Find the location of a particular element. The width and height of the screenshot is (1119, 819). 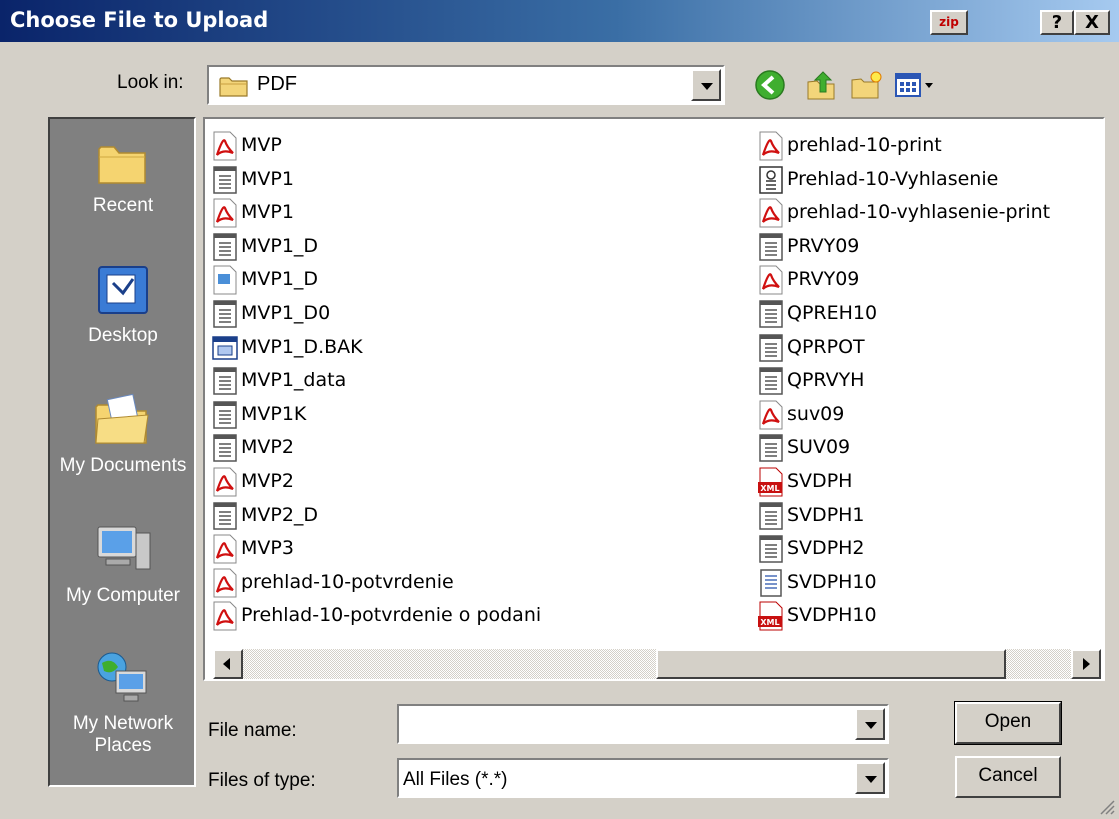

file-type-value: All Files (*.*) is located at coordinates (455, 779).